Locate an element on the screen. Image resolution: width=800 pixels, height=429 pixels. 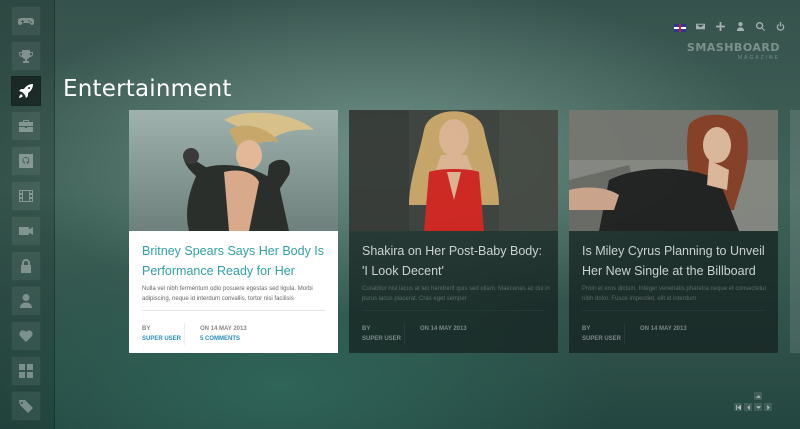
article-date-meta: ON 14 MAY 2013 5 COMMENTS is located at coordinates (223, 334).